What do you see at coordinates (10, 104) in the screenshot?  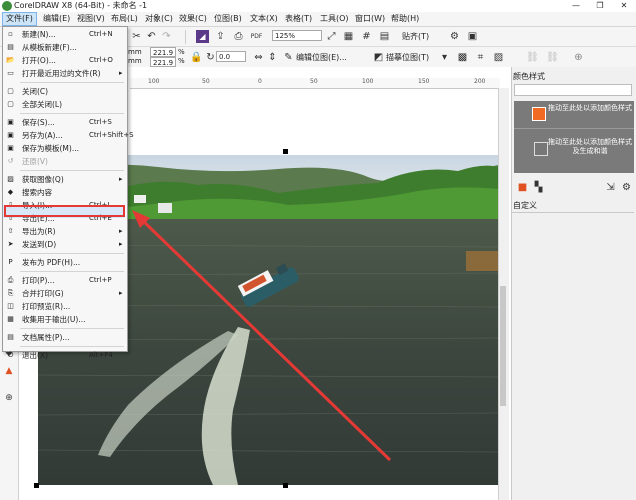 I see `close-all-icon: ▢` at bounding box center [10, 104].